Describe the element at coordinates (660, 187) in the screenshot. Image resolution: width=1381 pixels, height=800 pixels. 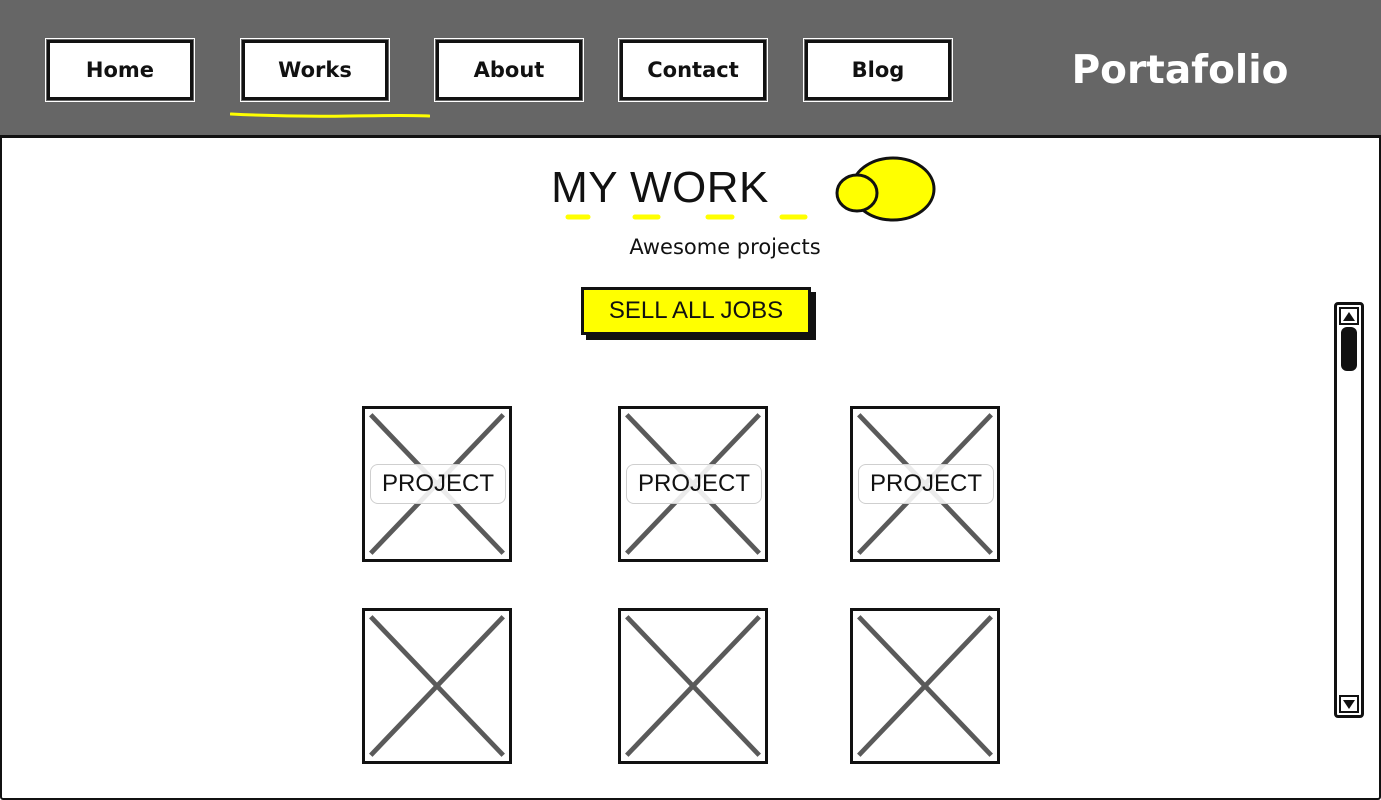
I see `page-title: MY WORK` at that location.